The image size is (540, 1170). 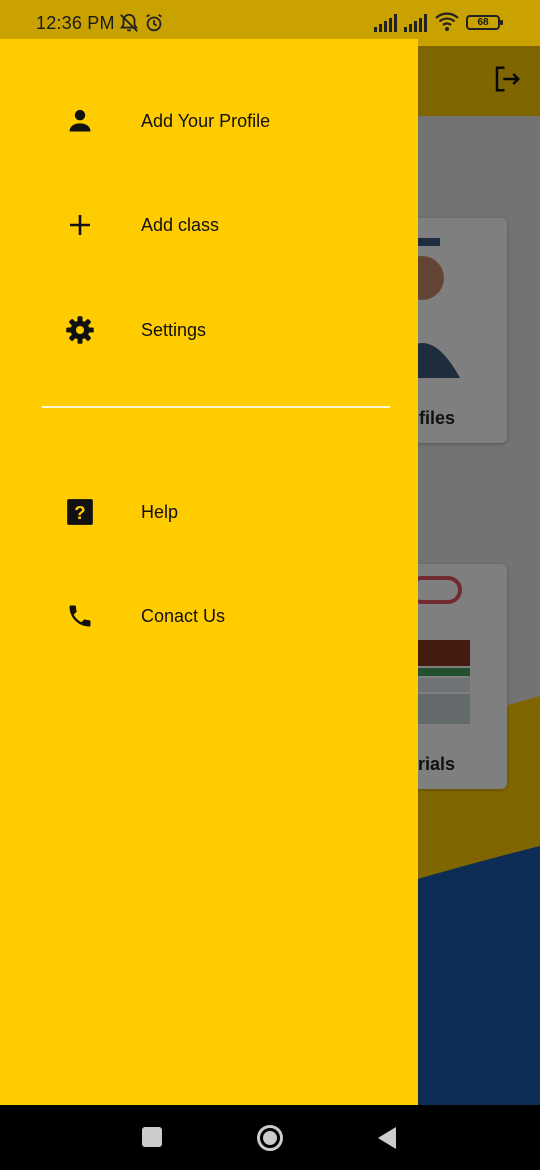 I want to click on home-button, so click(x=270, y=1138).